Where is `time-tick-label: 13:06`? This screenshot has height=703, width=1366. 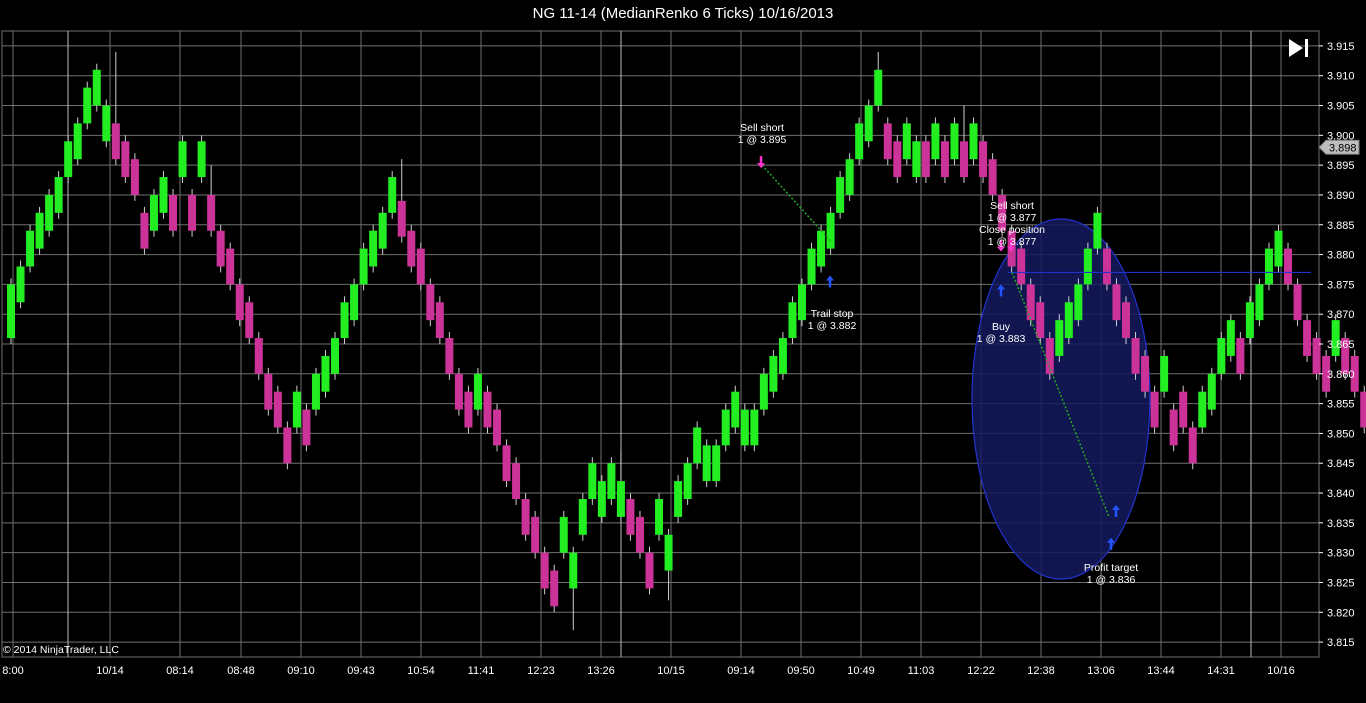
time-tick-label: 13:06 is located at coordinates (1101, 671).